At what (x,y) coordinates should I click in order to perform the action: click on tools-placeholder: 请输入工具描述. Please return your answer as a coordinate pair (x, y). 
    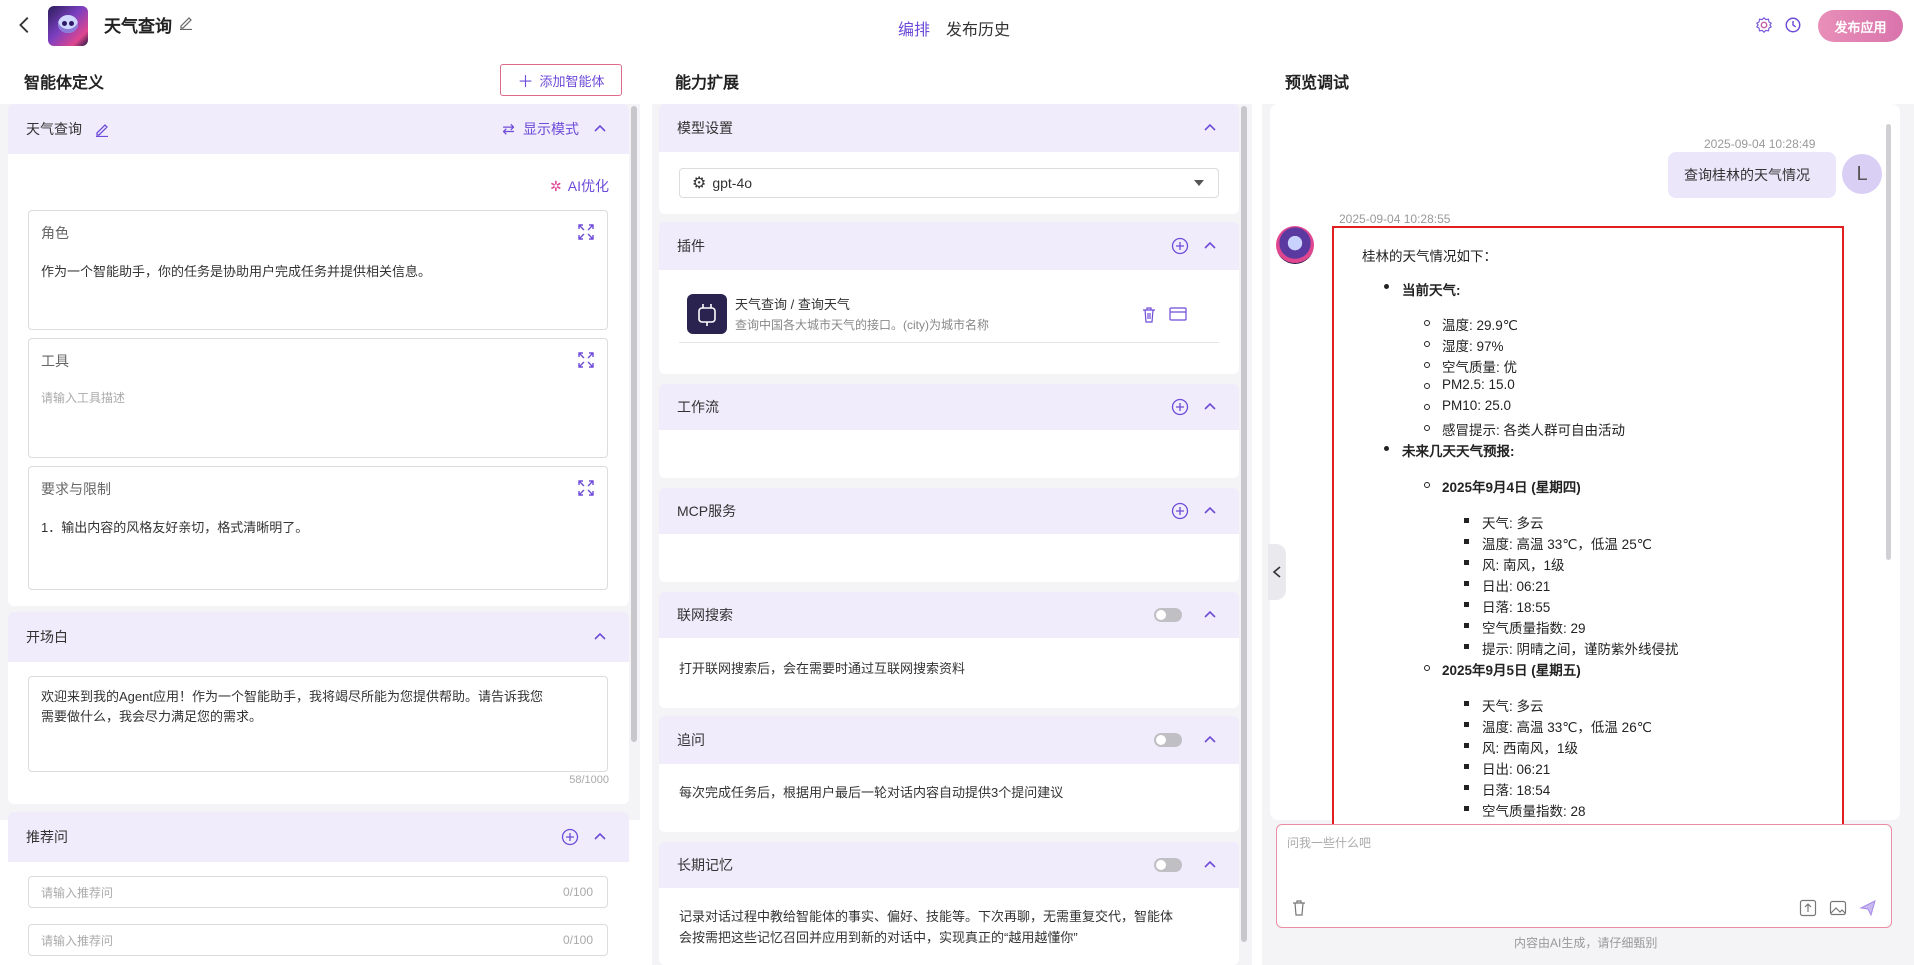
    Looking at the image, I should click on (83, 398).